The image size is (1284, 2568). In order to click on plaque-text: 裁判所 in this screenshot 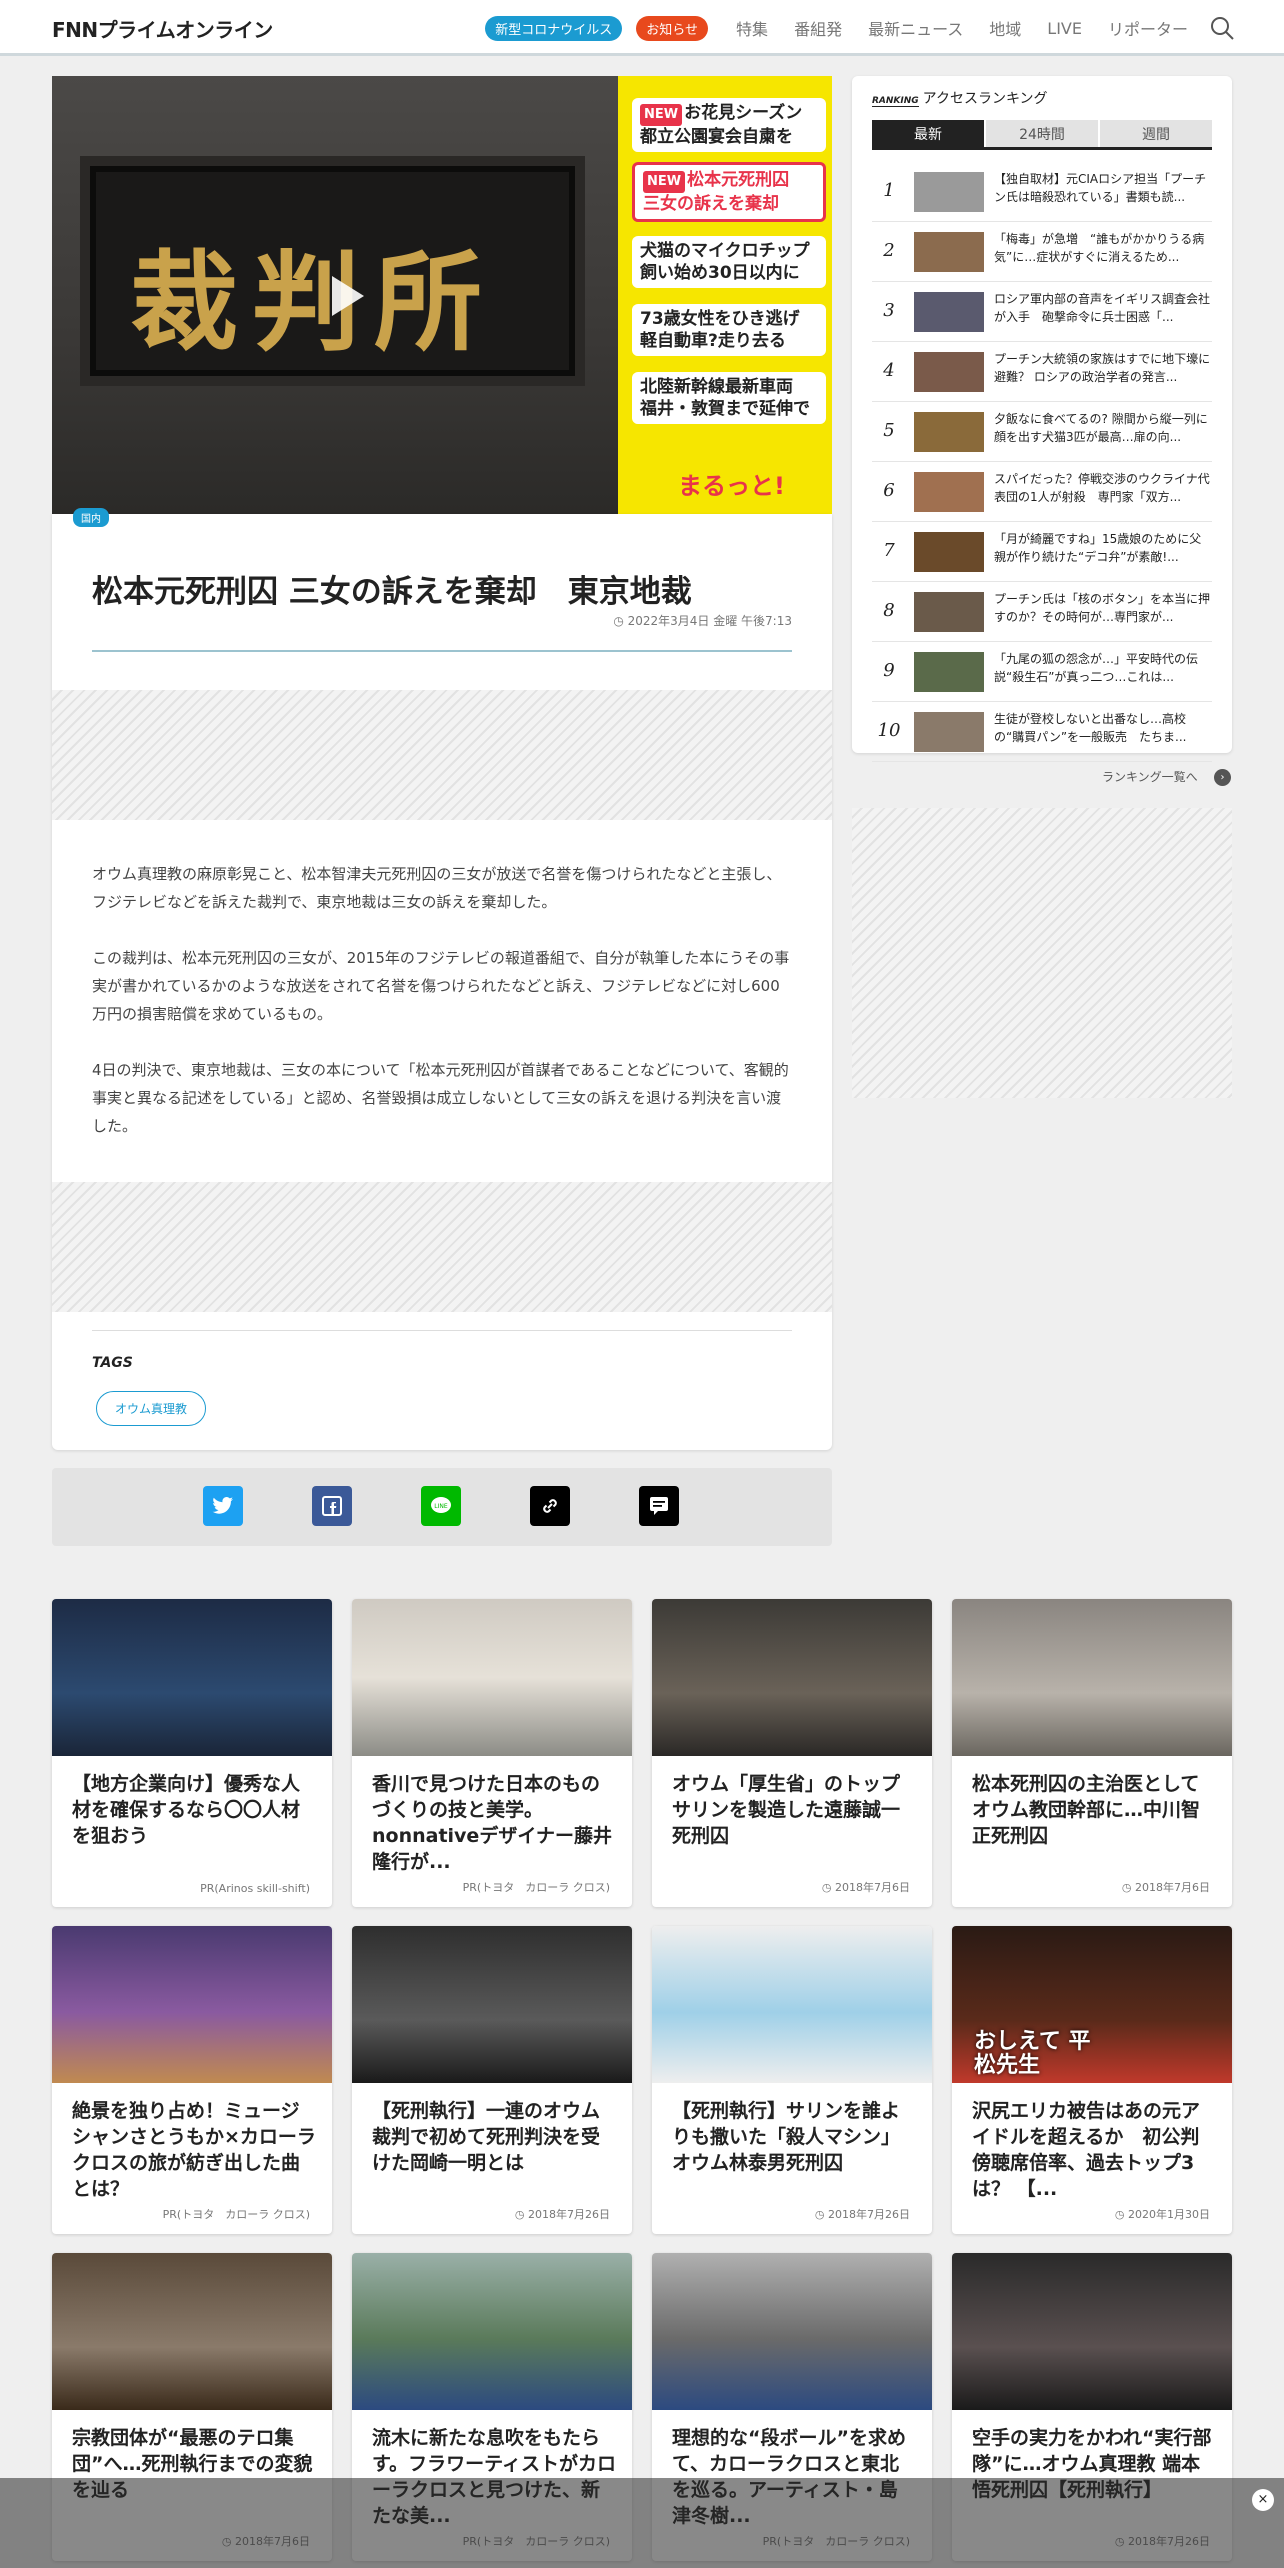, I will do `click(313, 303)`.